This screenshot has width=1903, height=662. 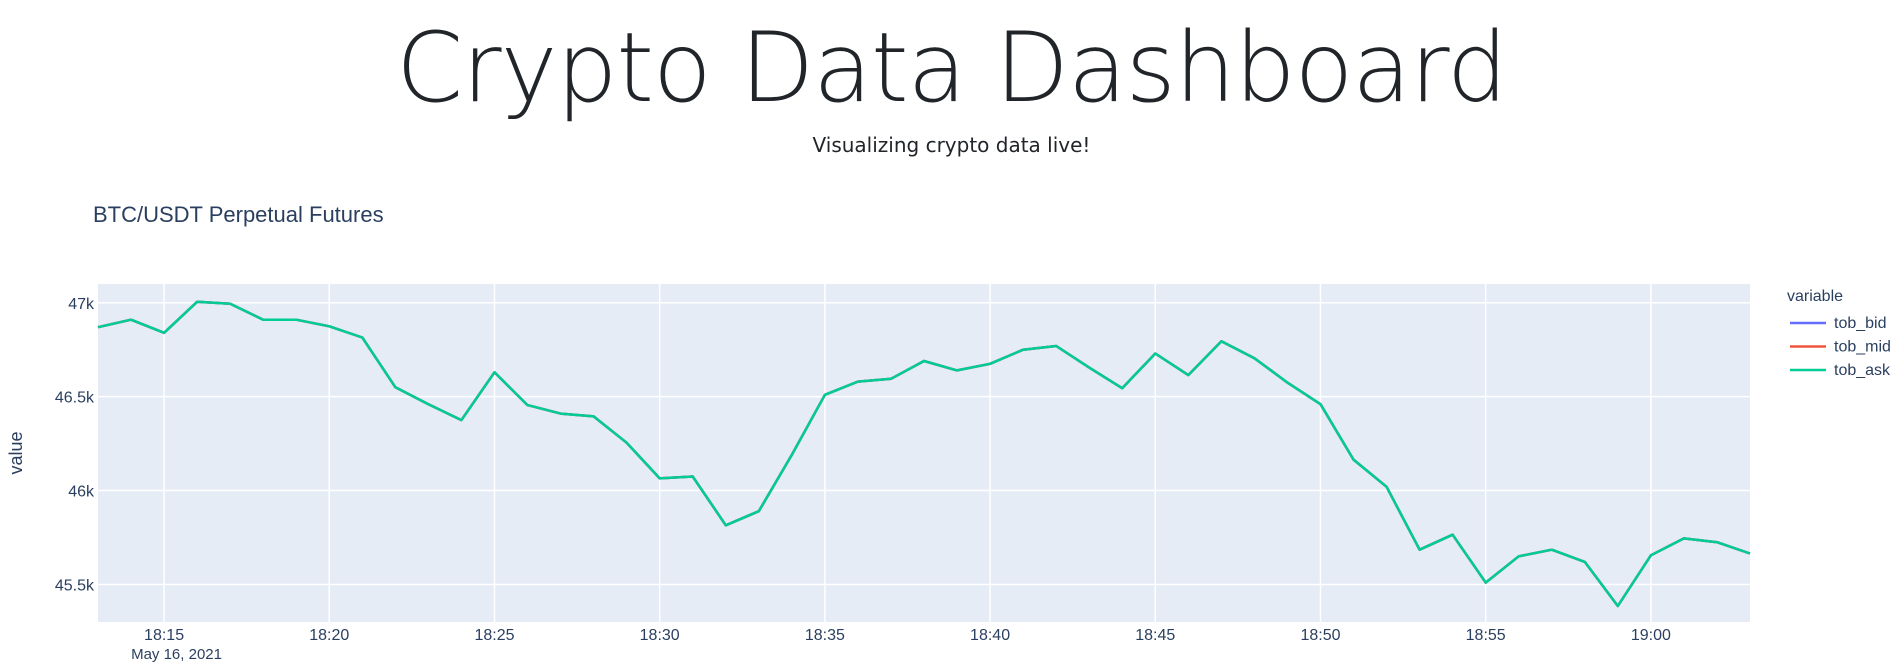 What do you see at coordinates (81, 492) in the screenshot?
I see `y-tick-label: 46k` at bounding box center [81, 492].